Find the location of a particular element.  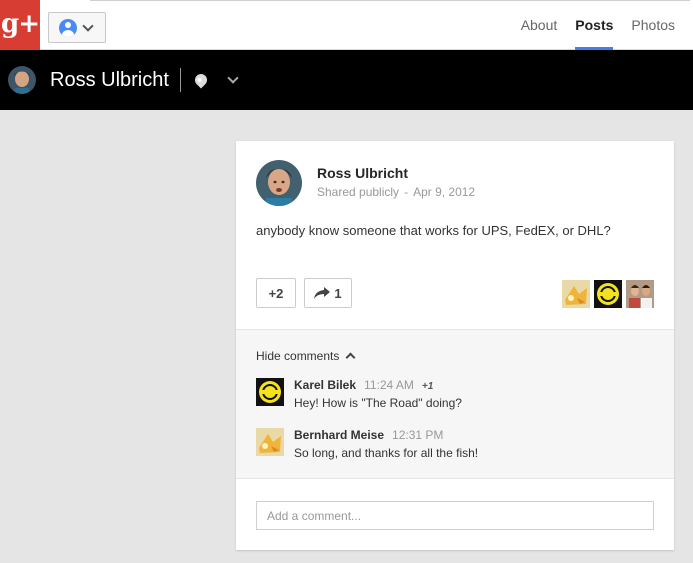

author-name: Ross Ulbricht is located at coordinates (396, 173).